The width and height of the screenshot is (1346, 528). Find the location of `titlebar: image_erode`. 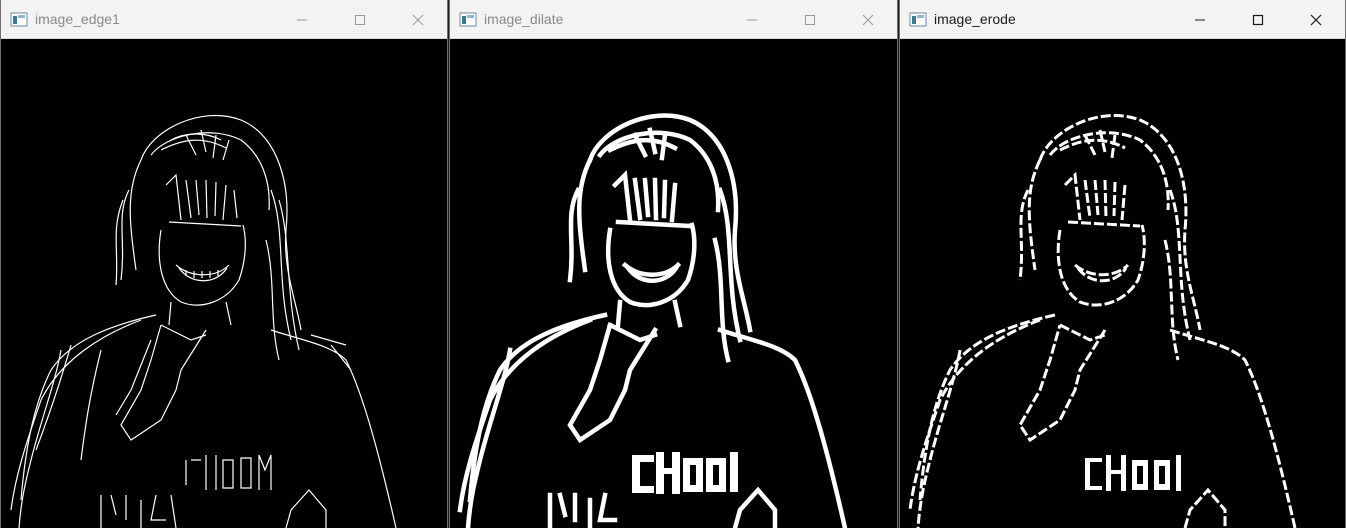

titlebar: image_erode is located at coordinates (1122, 19).